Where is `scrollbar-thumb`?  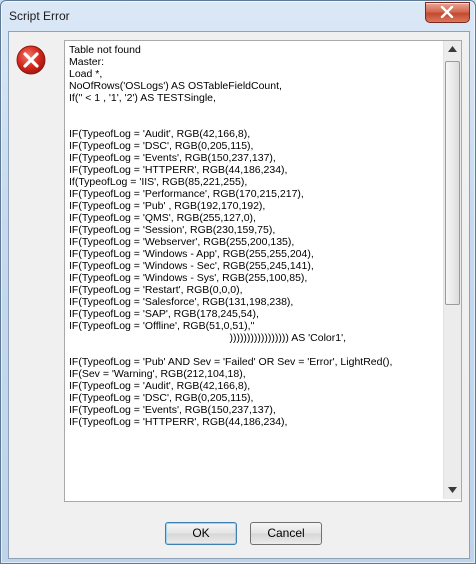
scrollbar-thumb is located at coordinates (452, 183).